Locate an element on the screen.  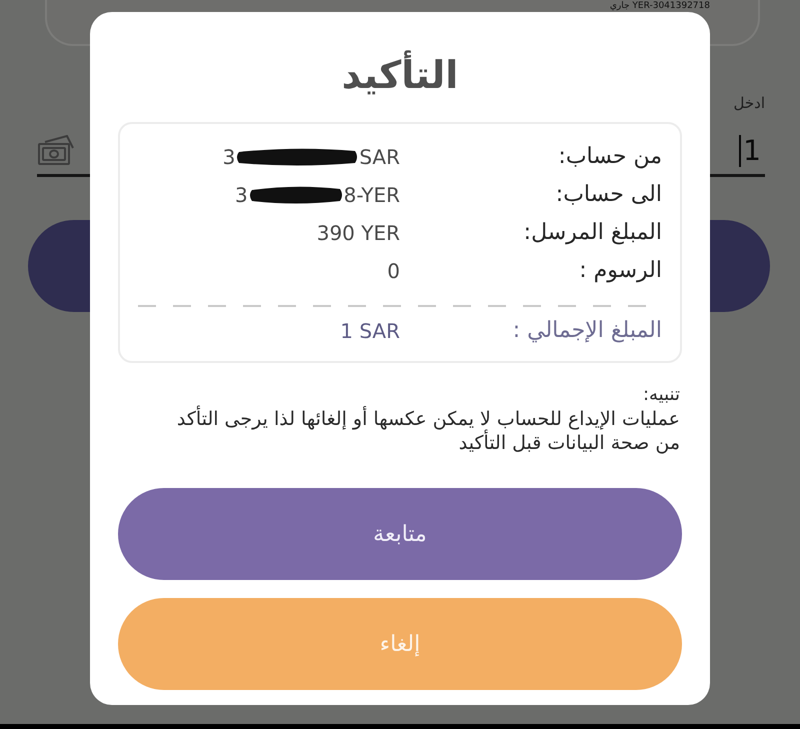
dialog-title: التأكيد is located at coordinates (400, 75).